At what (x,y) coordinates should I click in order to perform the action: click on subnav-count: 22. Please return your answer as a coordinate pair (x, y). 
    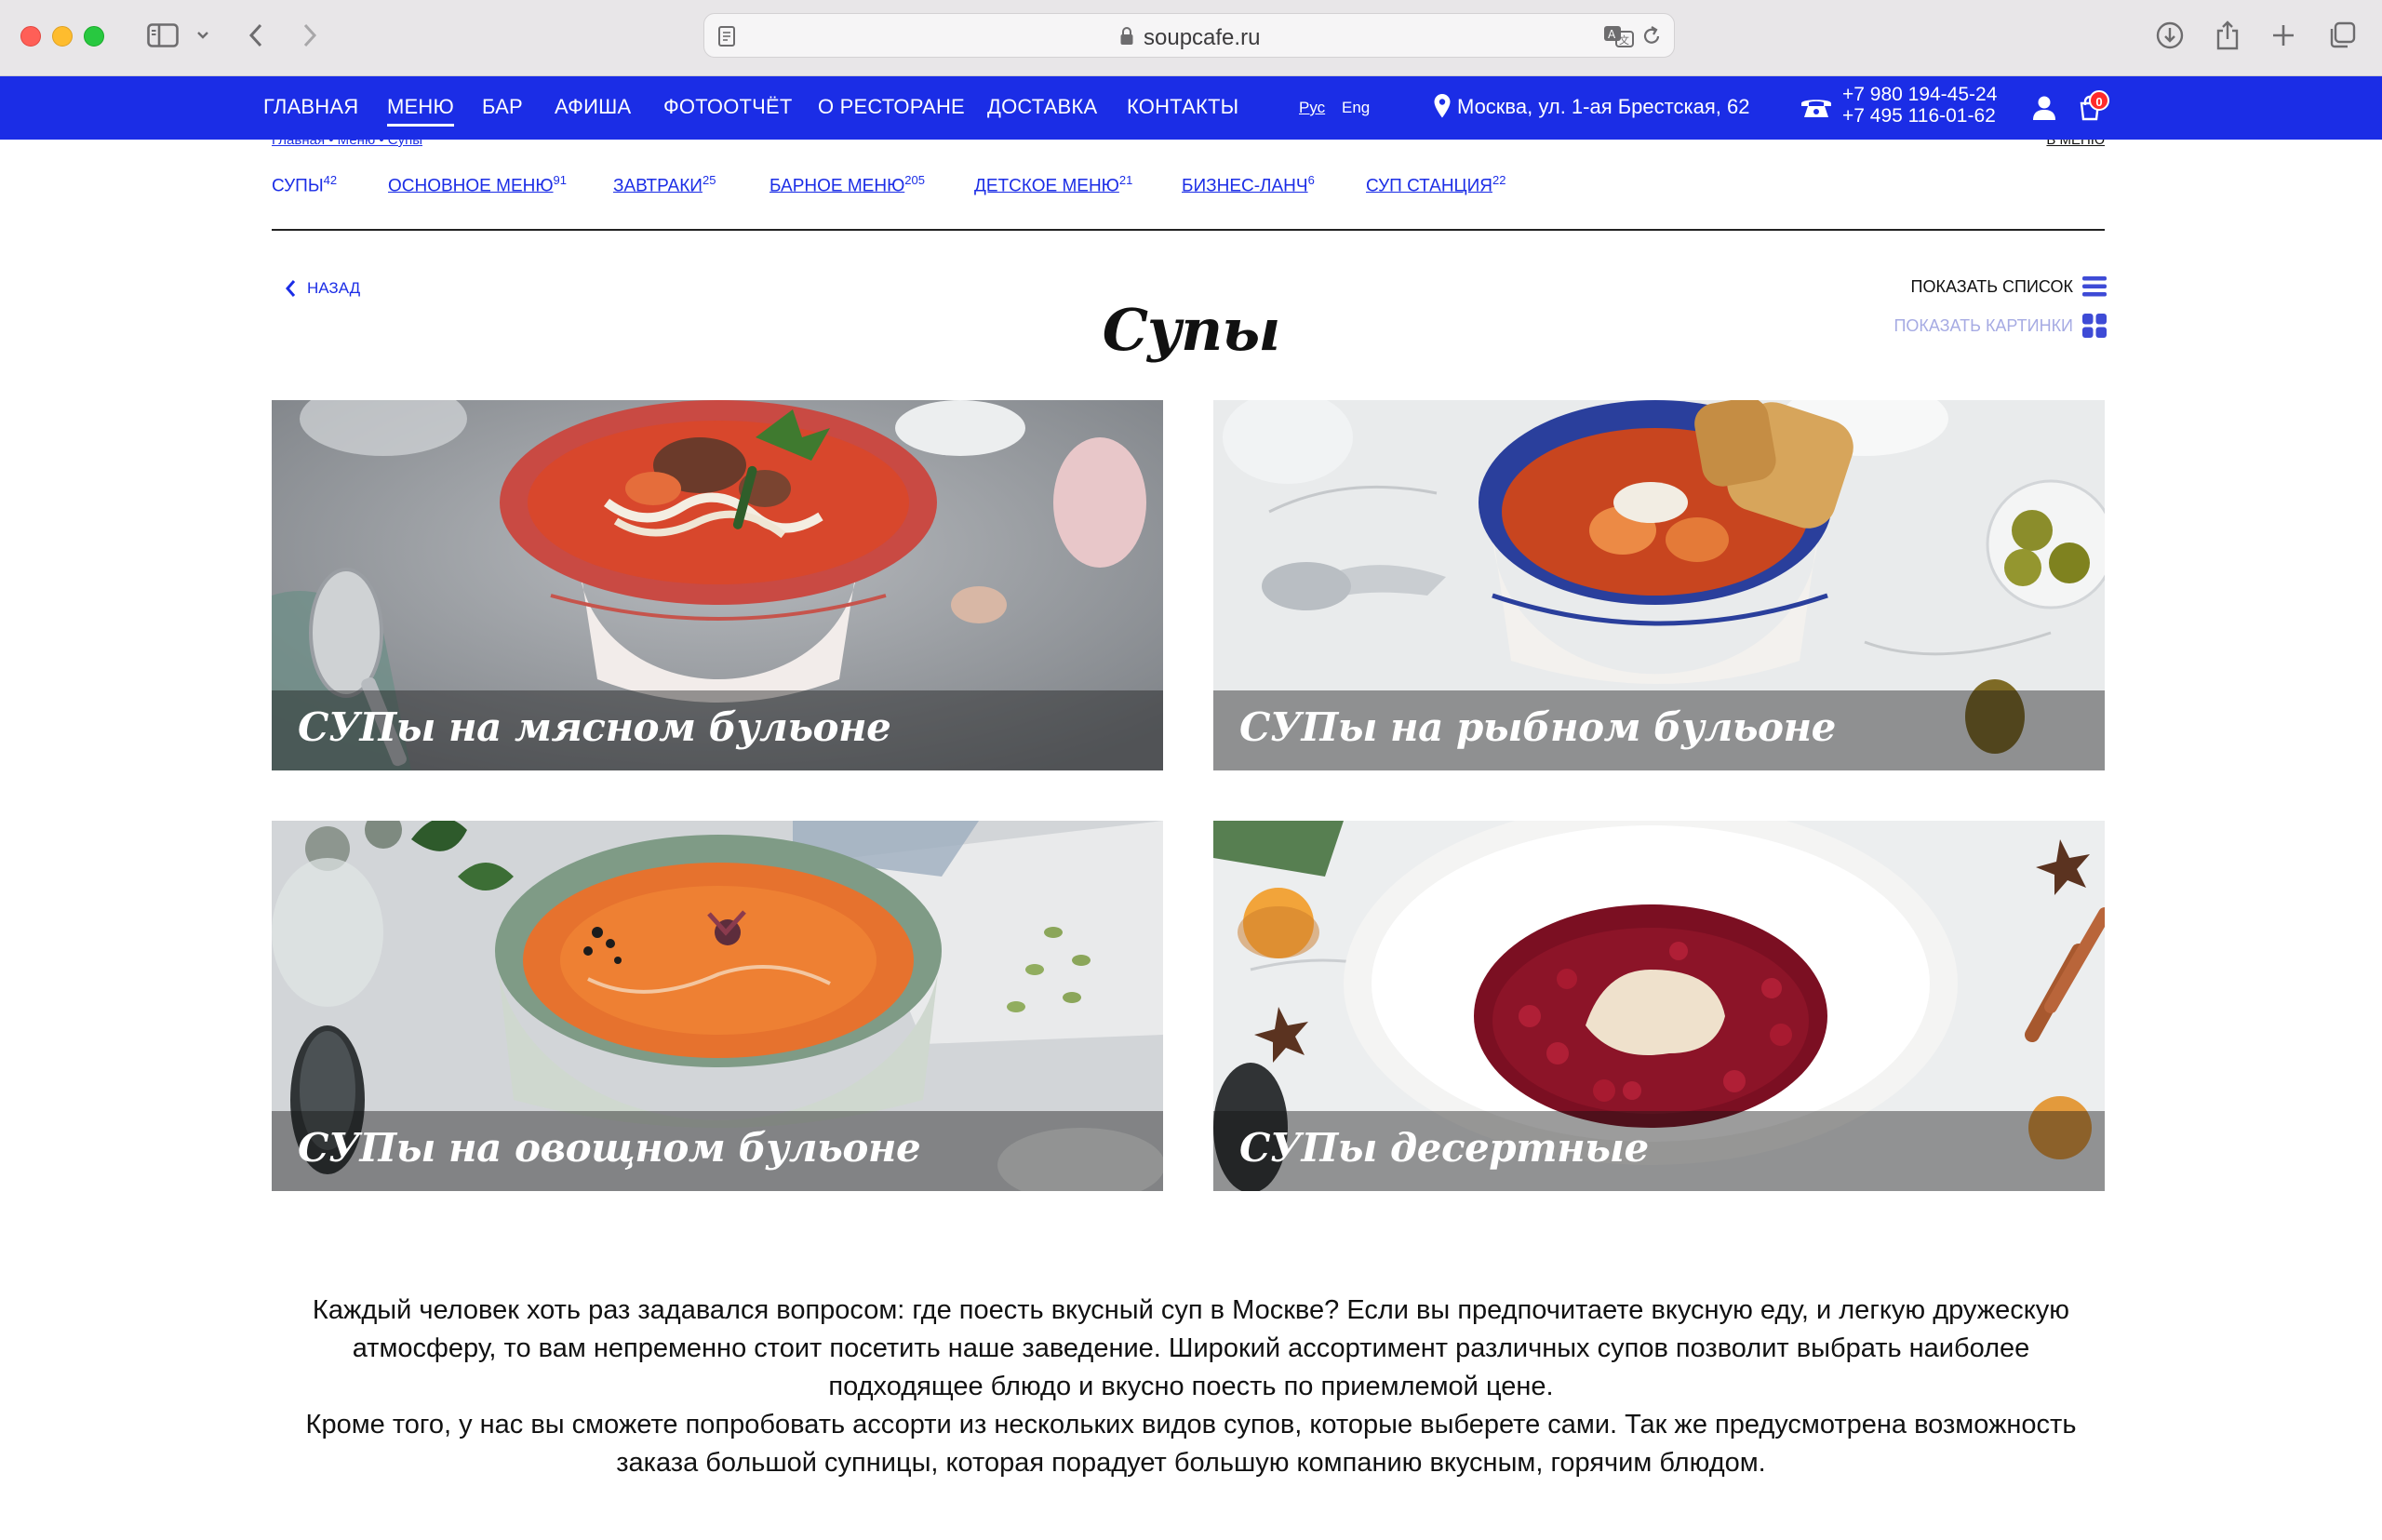
    Looking at the image, I should click on (1499, 180).